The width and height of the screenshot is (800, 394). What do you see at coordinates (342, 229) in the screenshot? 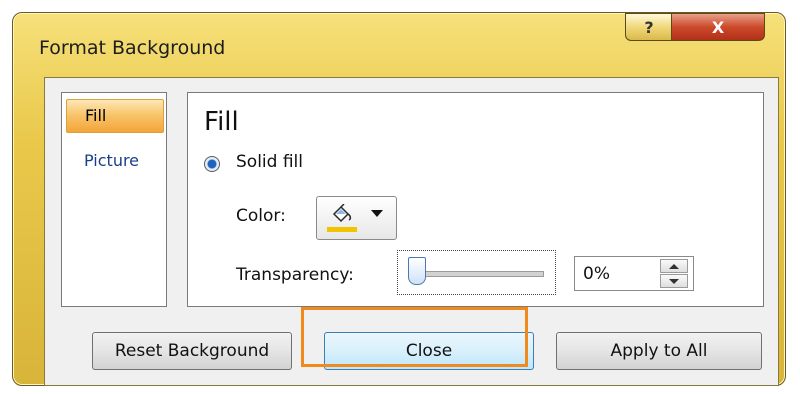
I see `color-swatch` at bounding box center [342, 229].